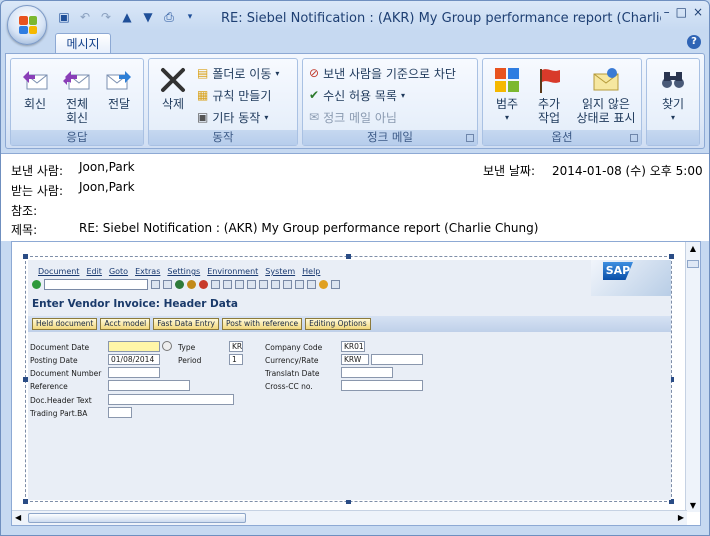 The image size is (710, 536). Describe the element at coordinates (550, 81) in the screenshot. I see `flag-icon` at that location.